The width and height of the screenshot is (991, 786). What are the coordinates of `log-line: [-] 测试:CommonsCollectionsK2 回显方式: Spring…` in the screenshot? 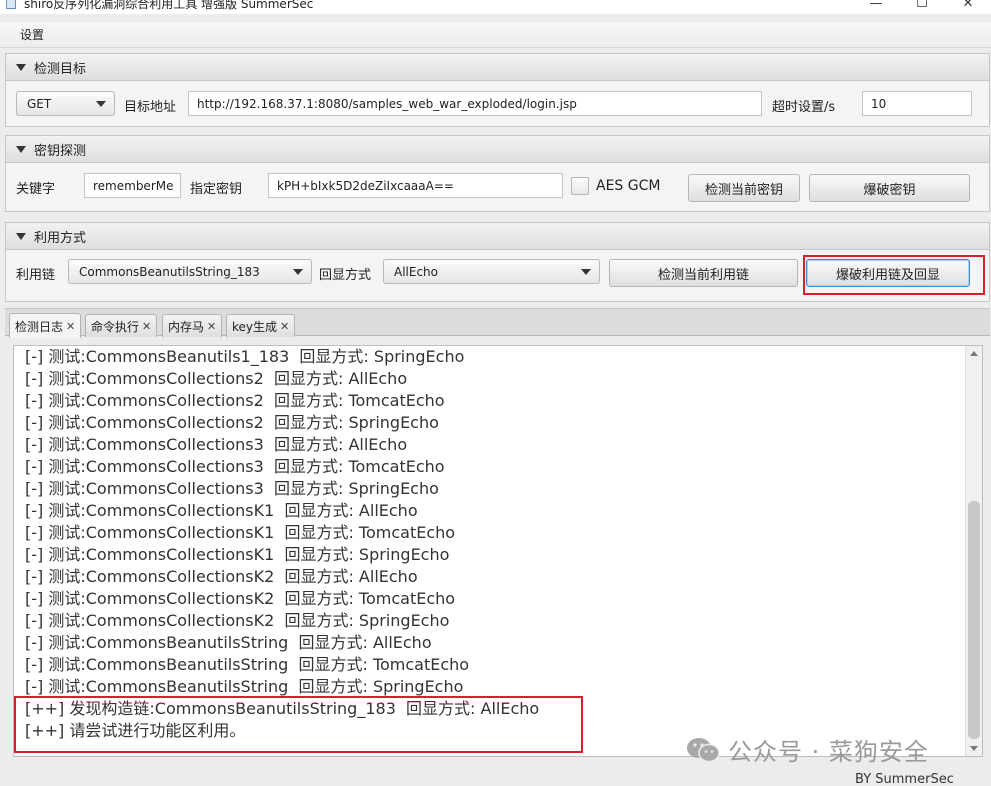 It's located at (237, 620).